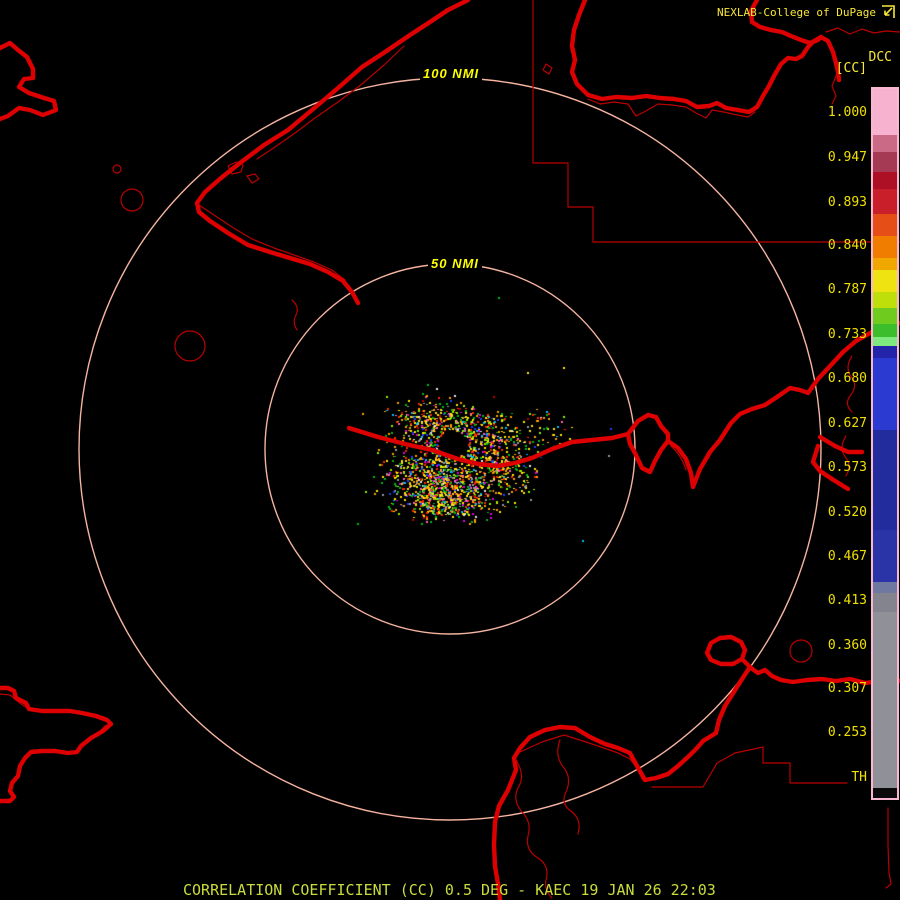 Image resolution: width=900 pixels, height=900 pixels. I want to click on colorbar-tick-label: TH, so click(859, 777).